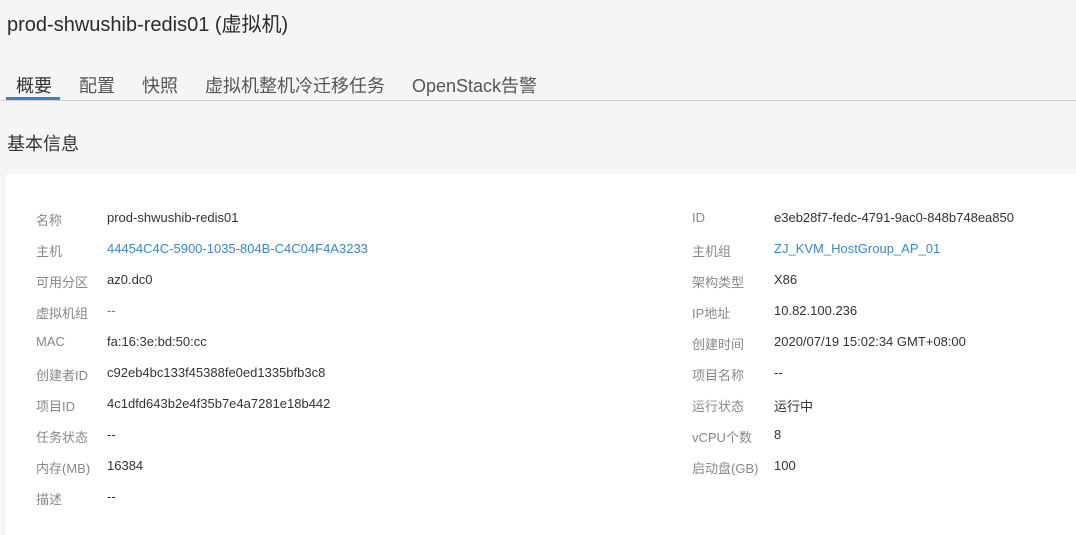 The height and width of the screenshot is (535, 1076). Describe the element at coordinates (216, 372) in the screenshot. I see `info-value: c92eb4bc133f45388fe0ed1335bfb3c8` at that location.